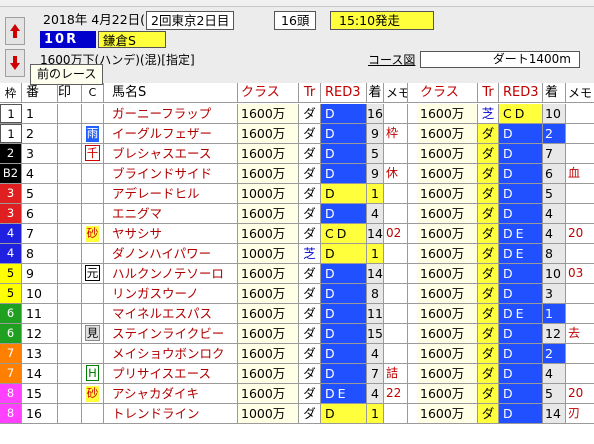  I want to click on horse-name: トレンドライン, so click(171, 413).